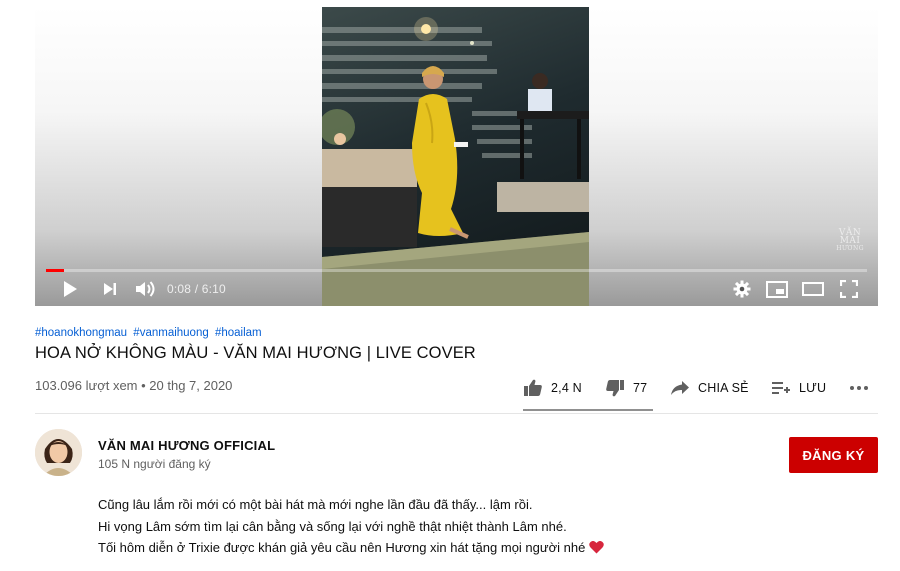 Image resolution: width=900 pixels, height=571 pixels. Describe the element at coordinates (850, 240) in the screenshot. I see `channel-watermark: VĂN MAI HƯƠNG` at that location.